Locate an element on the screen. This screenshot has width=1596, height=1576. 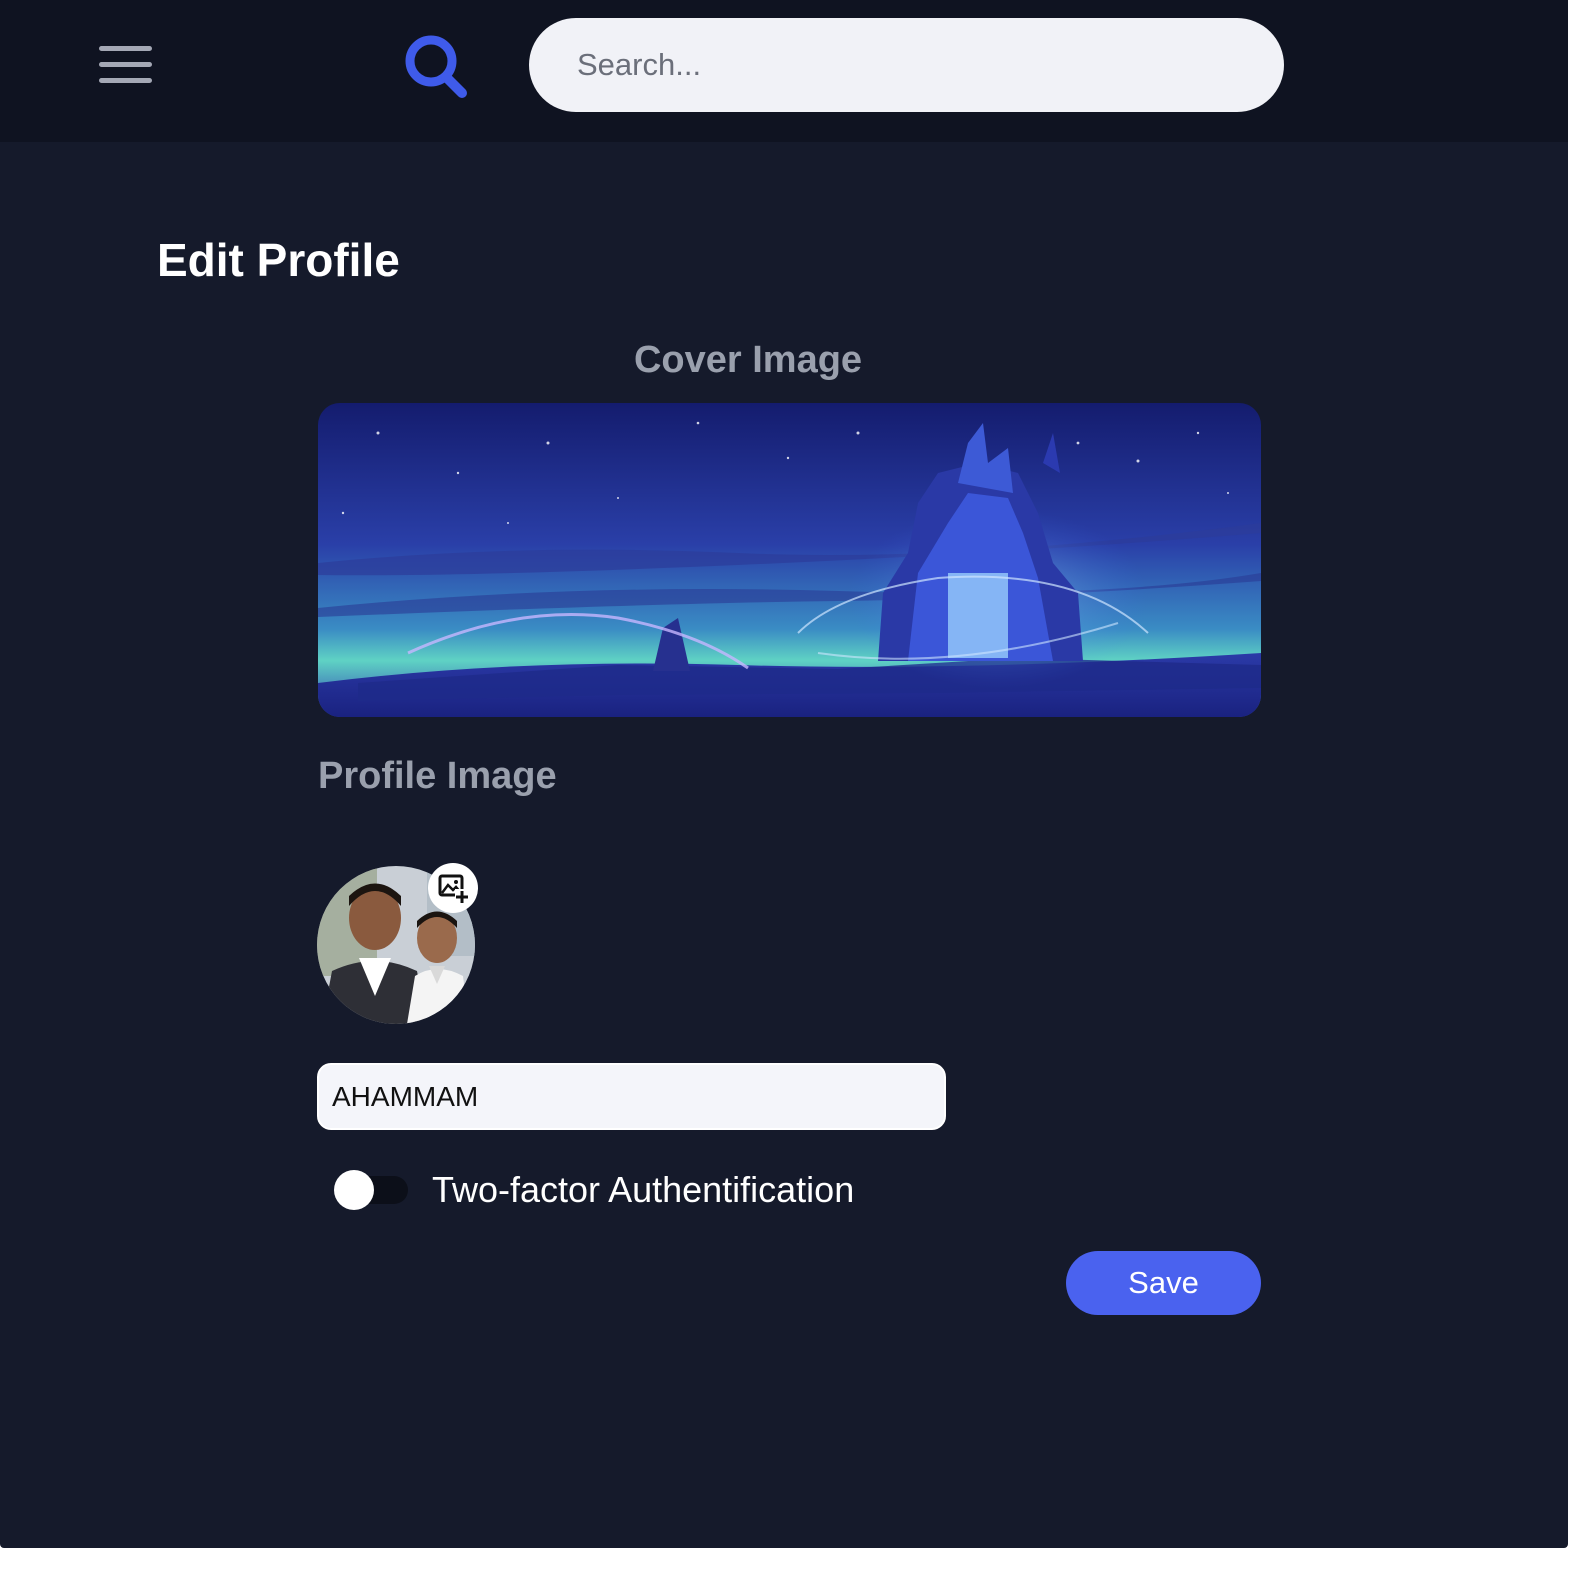
top-bar is located at coordinates (784, 71).